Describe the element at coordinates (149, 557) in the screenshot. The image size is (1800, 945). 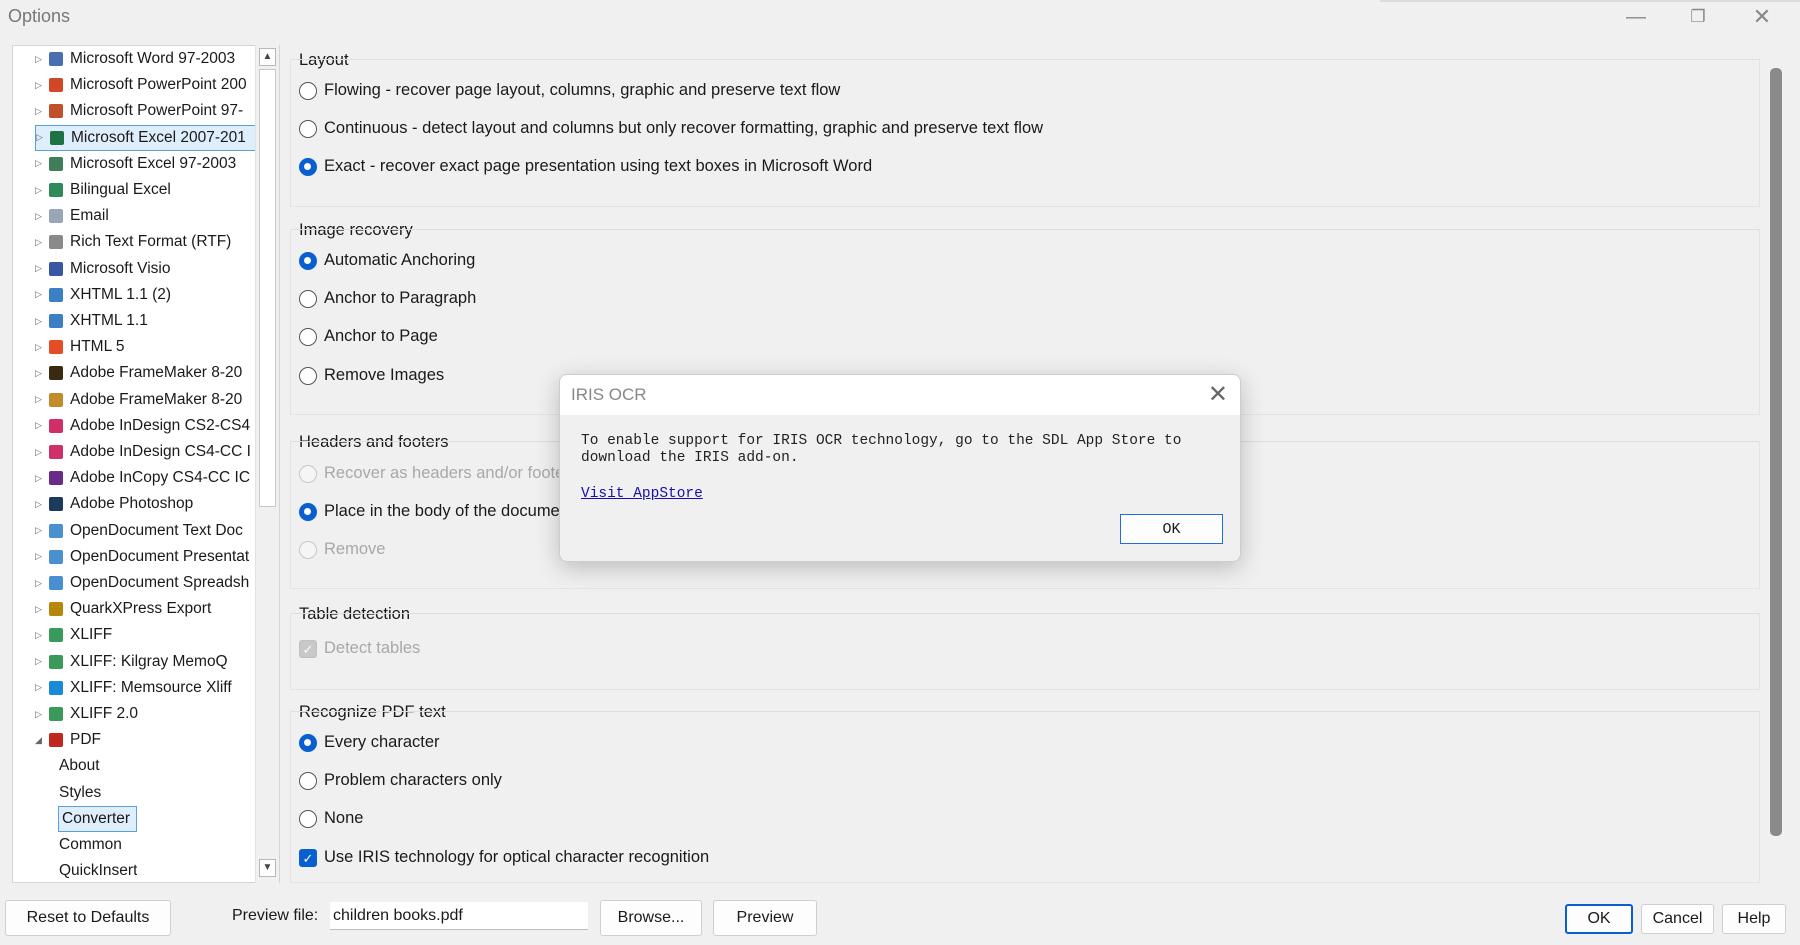
I see `tree-item: ▷ OpenDocument Presentat` at that location.